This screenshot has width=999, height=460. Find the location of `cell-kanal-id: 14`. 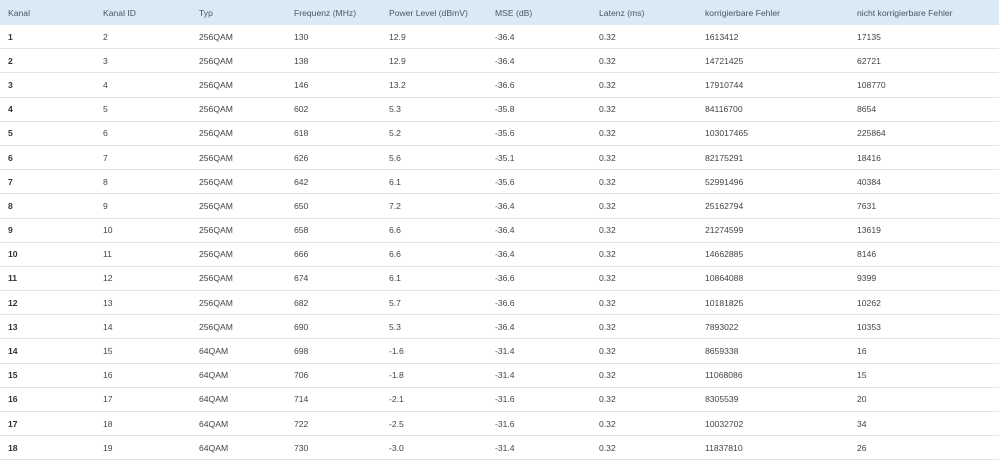

cell-kanal-id: 14 is located at coordinates (143, 327).